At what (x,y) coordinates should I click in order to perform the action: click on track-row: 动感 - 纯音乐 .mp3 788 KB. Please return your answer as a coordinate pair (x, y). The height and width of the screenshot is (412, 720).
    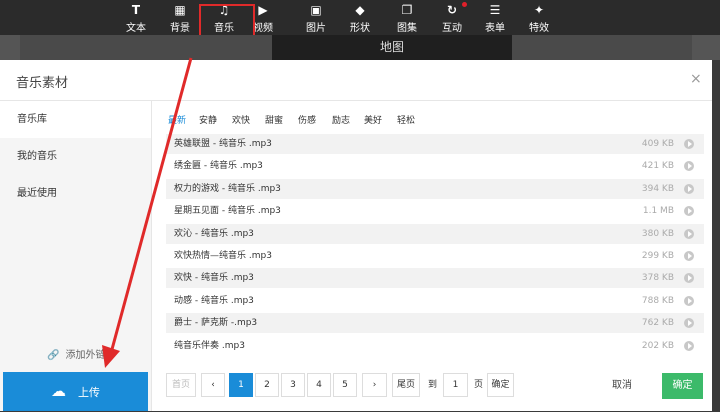
    Looking at the image, I should click on (435, 301).